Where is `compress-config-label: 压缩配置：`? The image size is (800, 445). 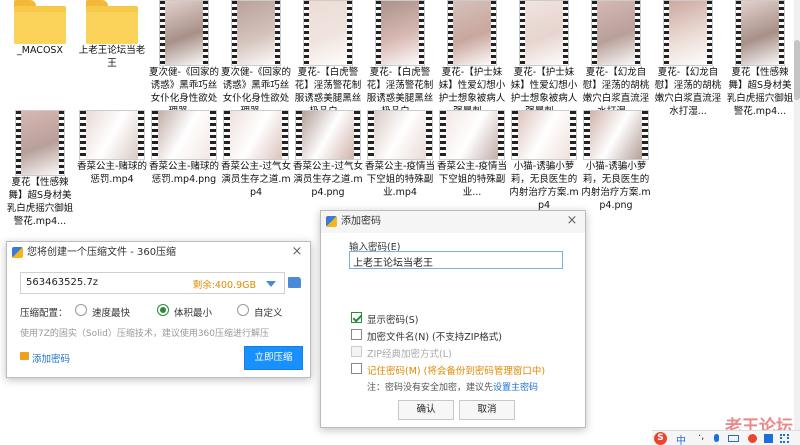
compress-config-label: 压缩配置： is located at coordinates (44, 313).